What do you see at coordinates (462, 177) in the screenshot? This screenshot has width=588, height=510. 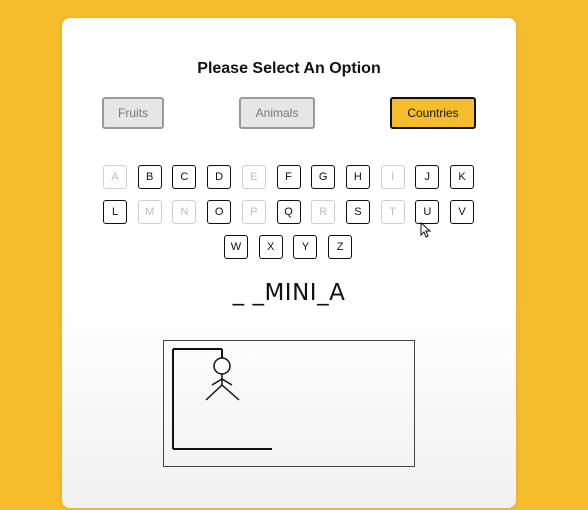 I see `key-k: K` at bounding box center [462, 177].